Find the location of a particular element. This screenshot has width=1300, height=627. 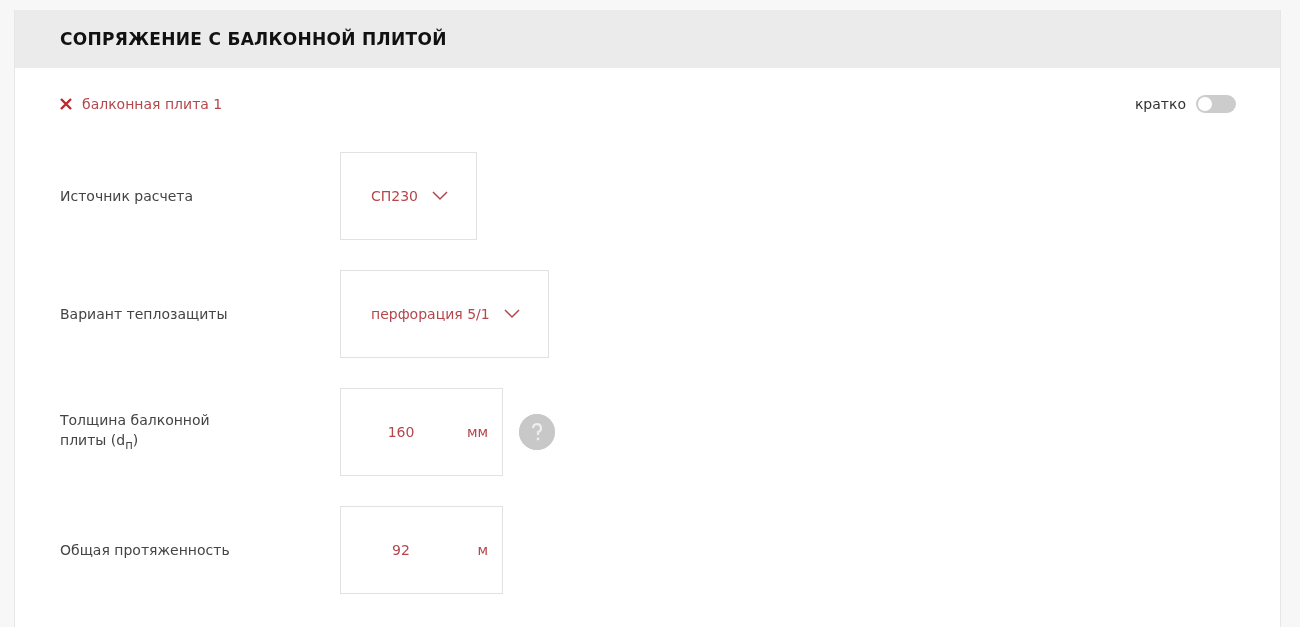

toggle-switch is located at coordinates (1216, 104).